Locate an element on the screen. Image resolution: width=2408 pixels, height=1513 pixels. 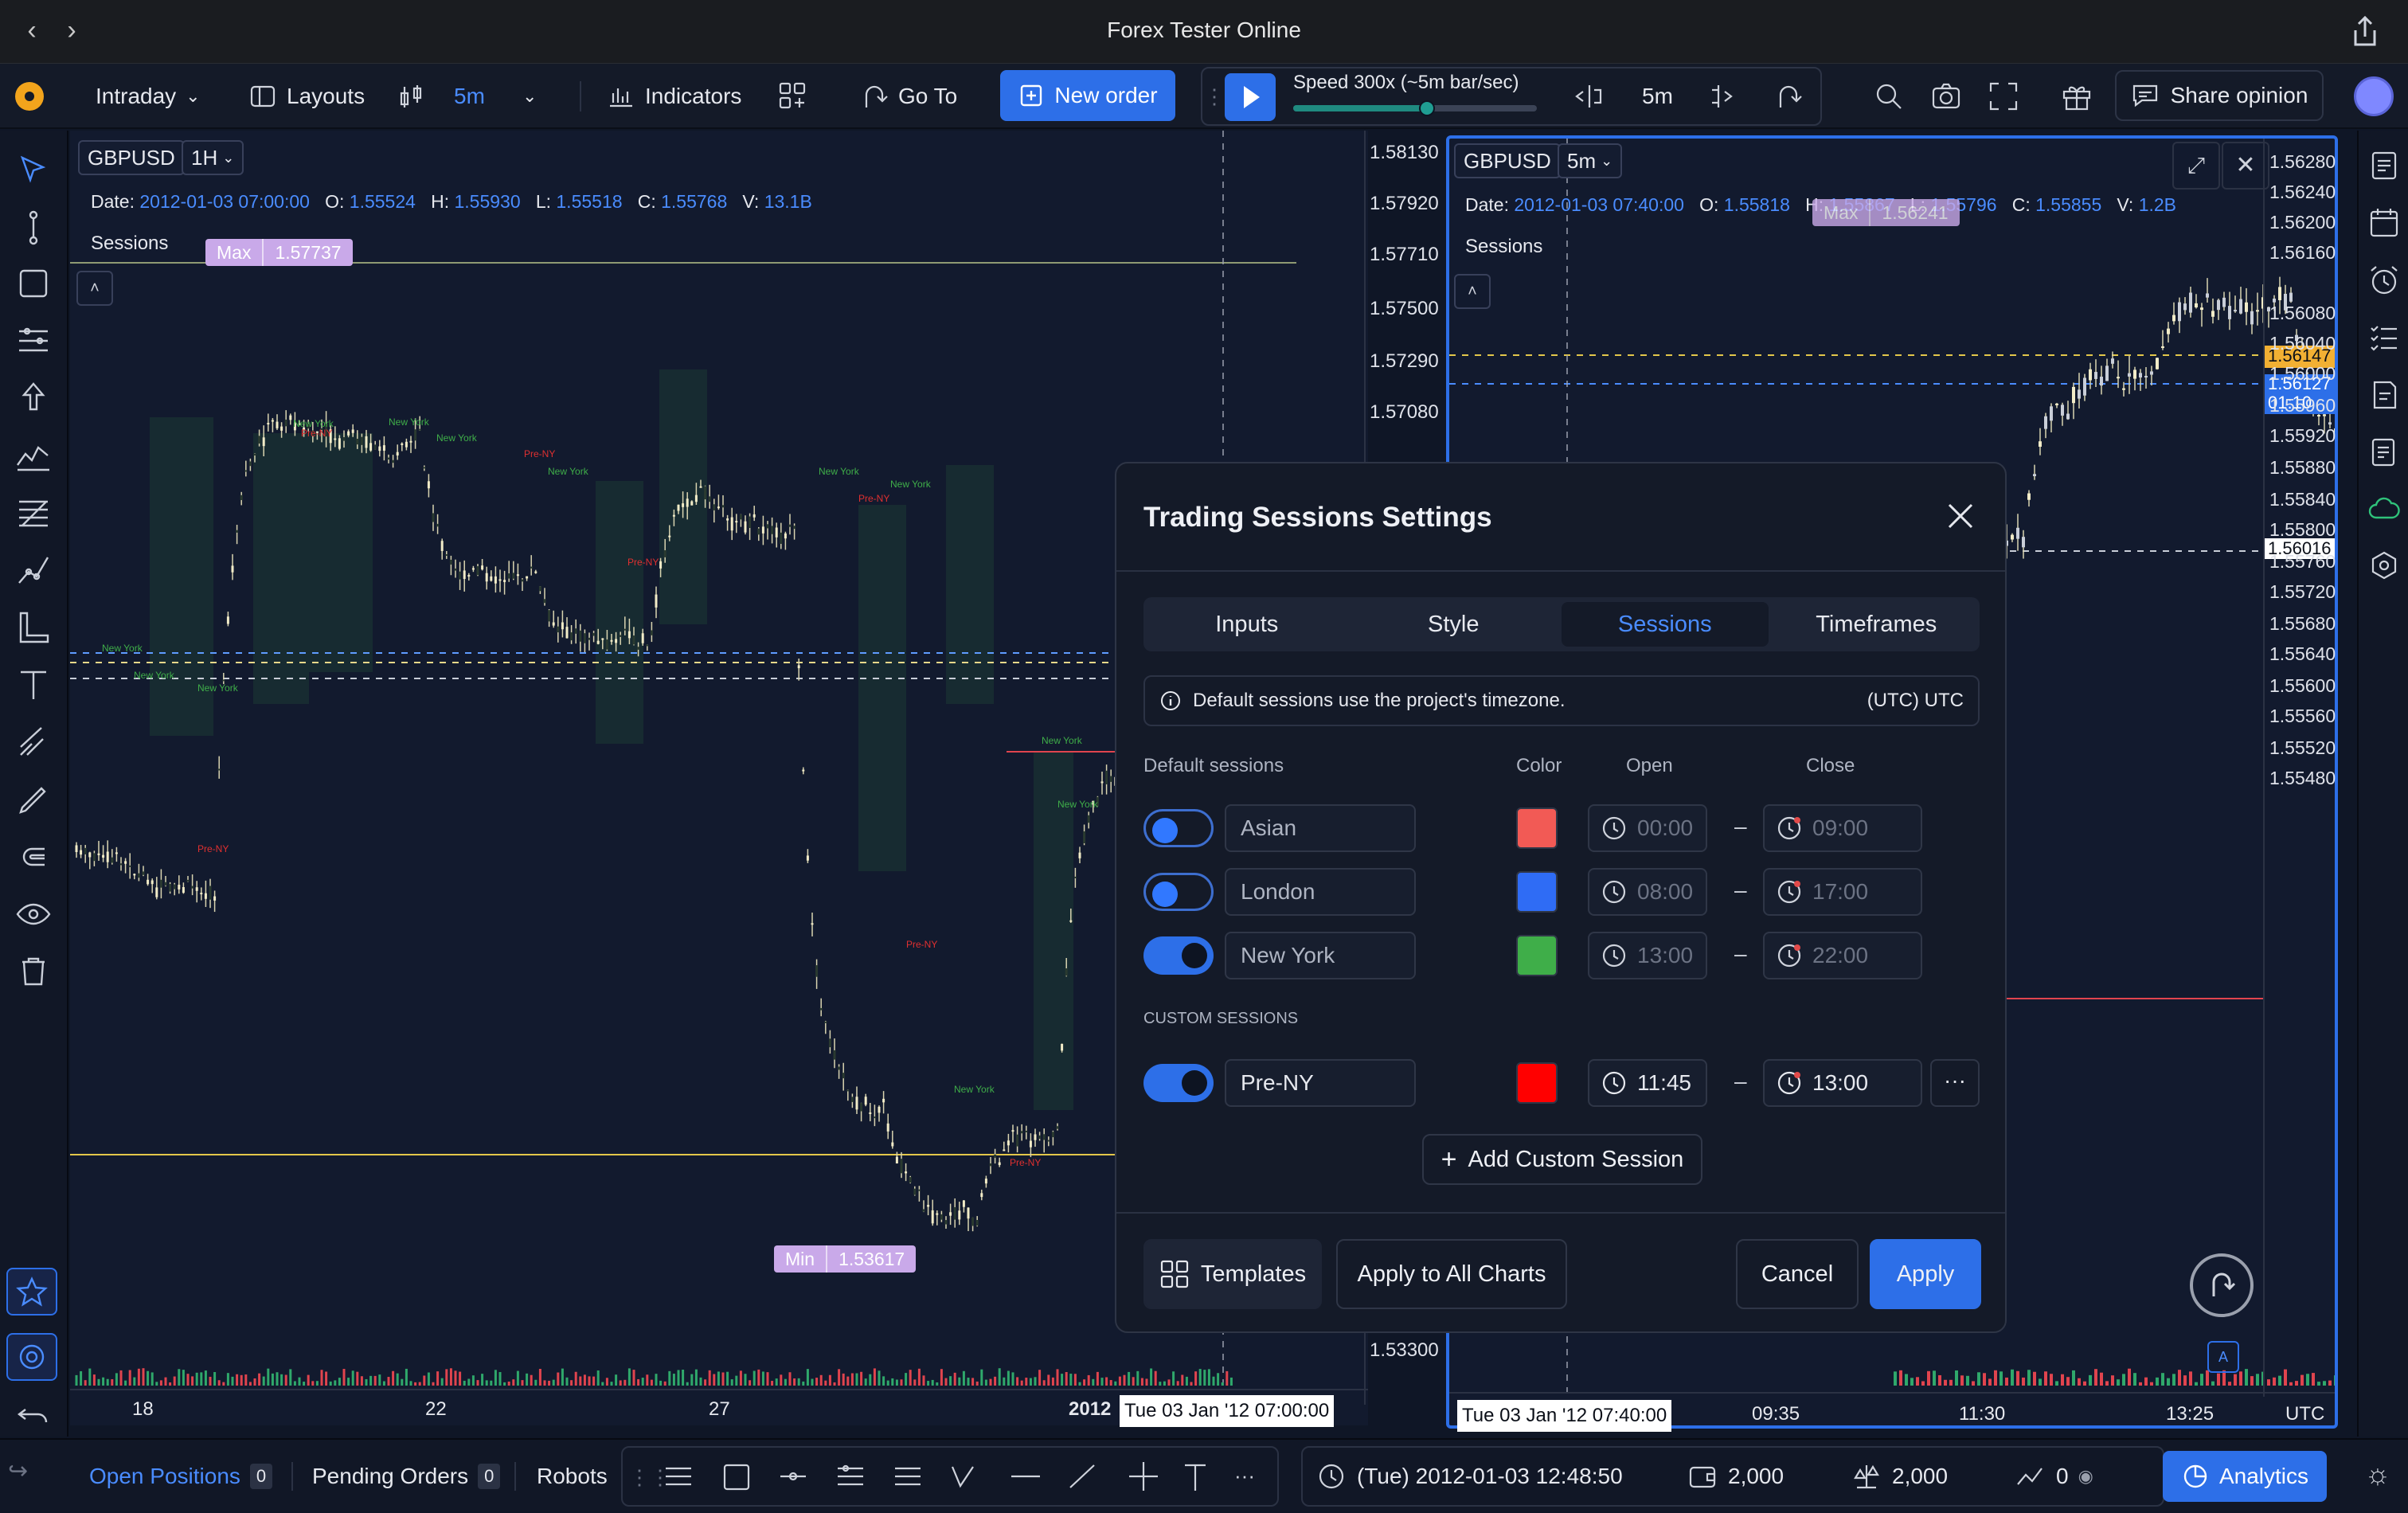
close-time-field: 17:00 is located at coordinates (1842, 892).